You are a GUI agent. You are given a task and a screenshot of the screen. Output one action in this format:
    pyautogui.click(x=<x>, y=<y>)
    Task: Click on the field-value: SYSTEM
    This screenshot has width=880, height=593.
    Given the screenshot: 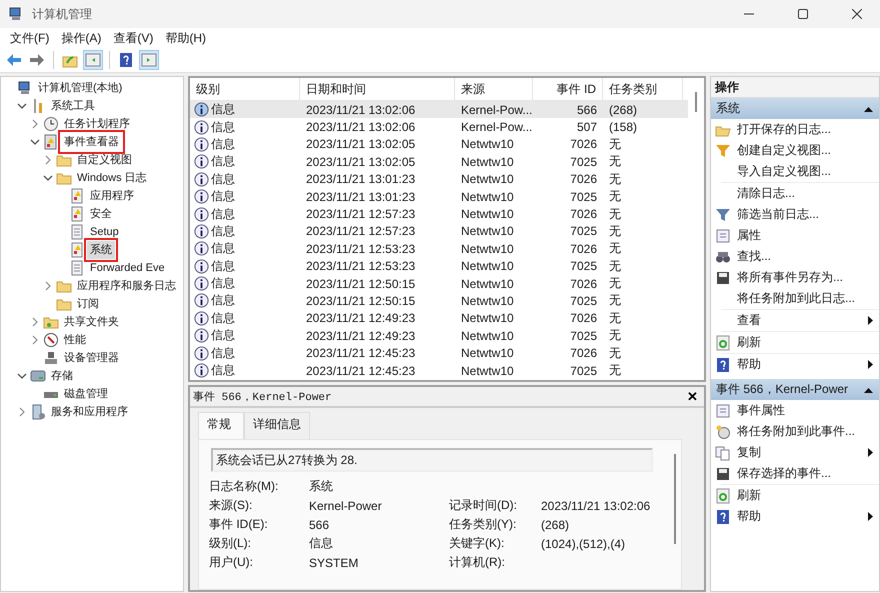 What is the action you would take?
    pyautogui.click(x=334, y=563)
    